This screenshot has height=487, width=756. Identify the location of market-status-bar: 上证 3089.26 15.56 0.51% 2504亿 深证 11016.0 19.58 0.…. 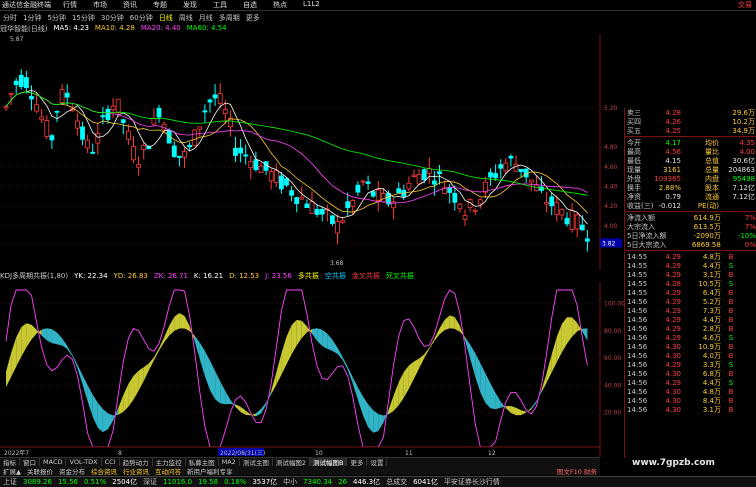
(378, 481).